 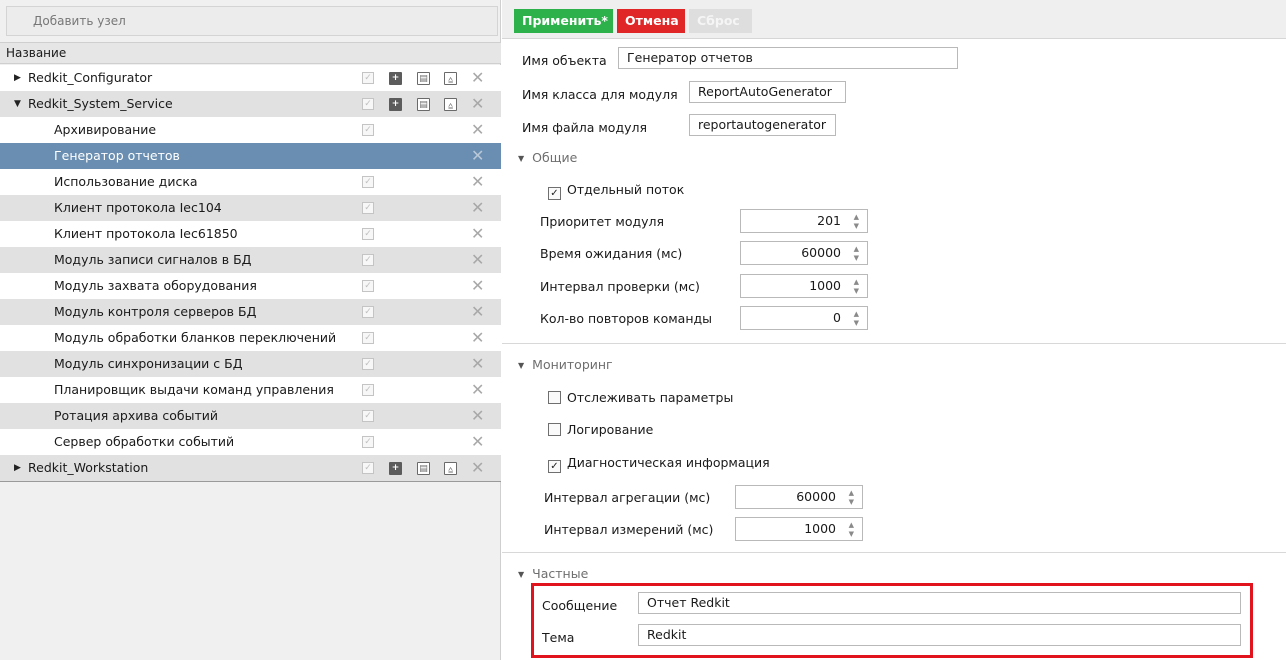 I want to click on tree-row: Сервер обработки событий ✓ ✕, so click(x=250, y=442).